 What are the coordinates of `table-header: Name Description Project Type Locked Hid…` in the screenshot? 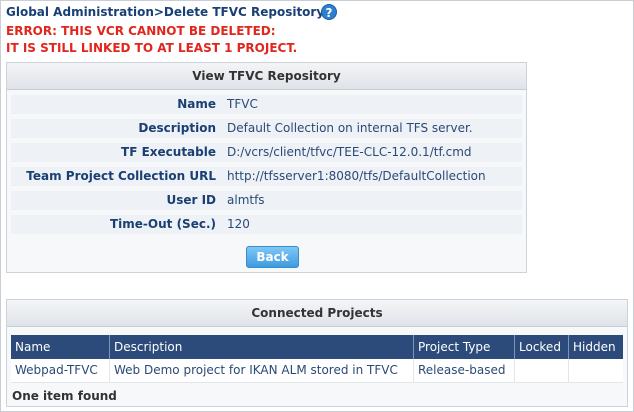 It's located at (317, 347).